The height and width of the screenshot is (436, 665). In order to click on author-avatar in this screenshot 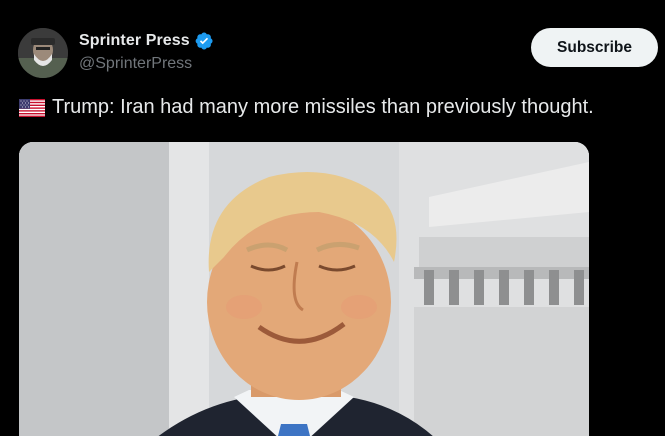, I will do `click(43, 53)`.